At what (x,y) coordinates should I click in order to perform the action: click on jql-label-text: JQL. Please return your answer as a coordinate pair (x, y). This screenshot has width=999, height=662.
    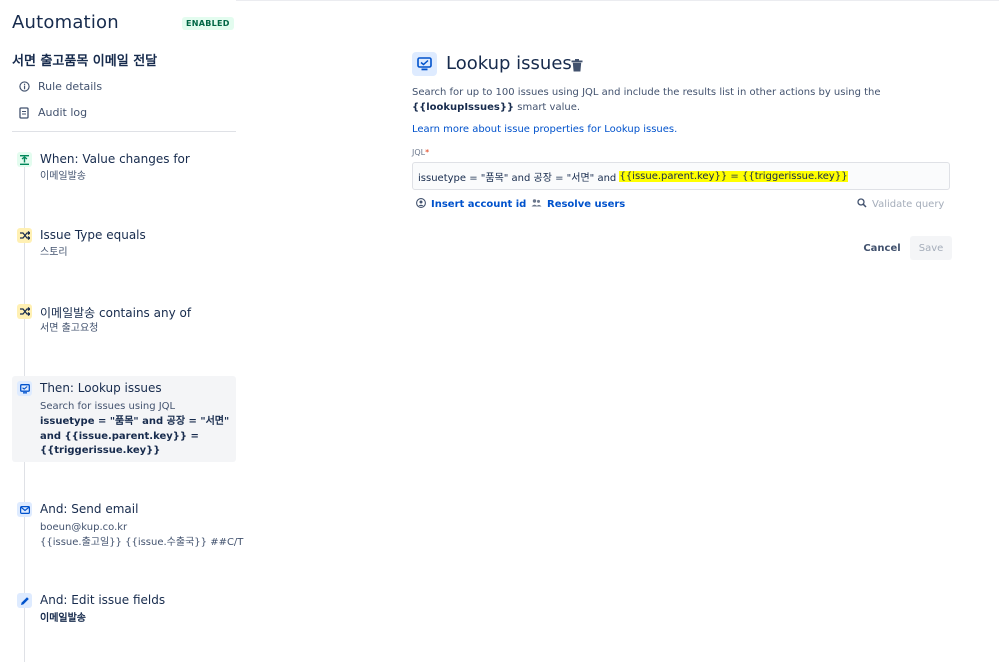
    Looking at the image, I should click on (419, 152).